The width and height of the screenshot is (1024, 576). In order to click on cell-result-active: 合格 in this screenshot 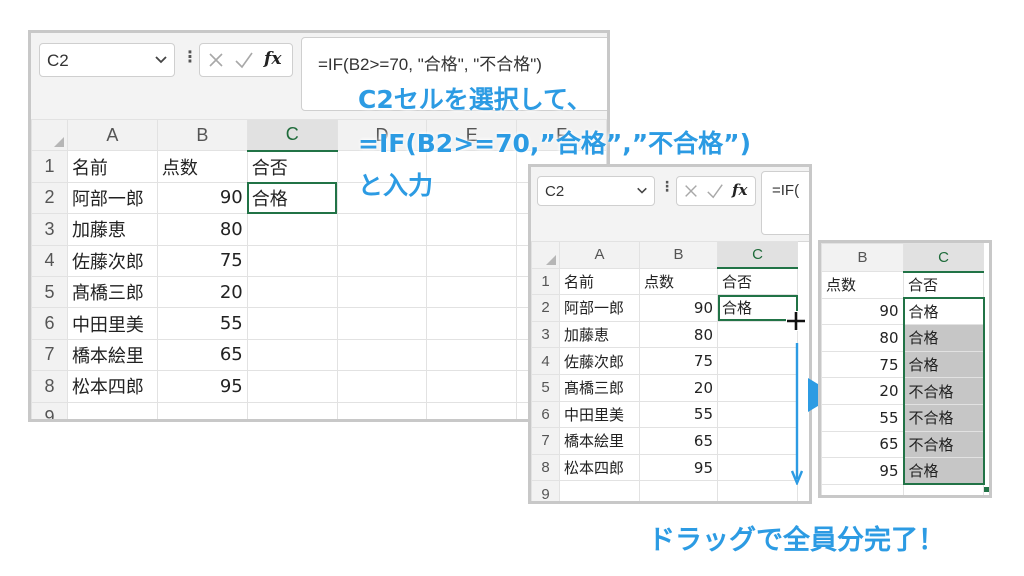, I will do `click(292, 198)`.